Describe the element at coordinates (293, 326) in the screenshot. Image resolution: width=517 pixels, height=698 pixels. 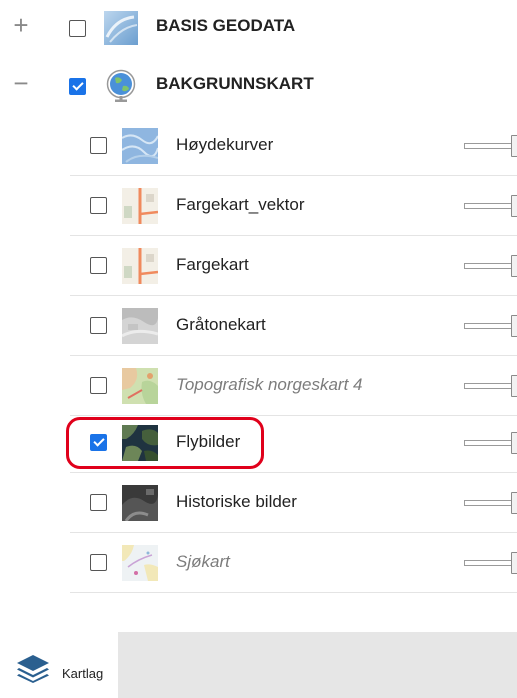
I see `layer-row-gratonekart: Gråtonekart` at that location.